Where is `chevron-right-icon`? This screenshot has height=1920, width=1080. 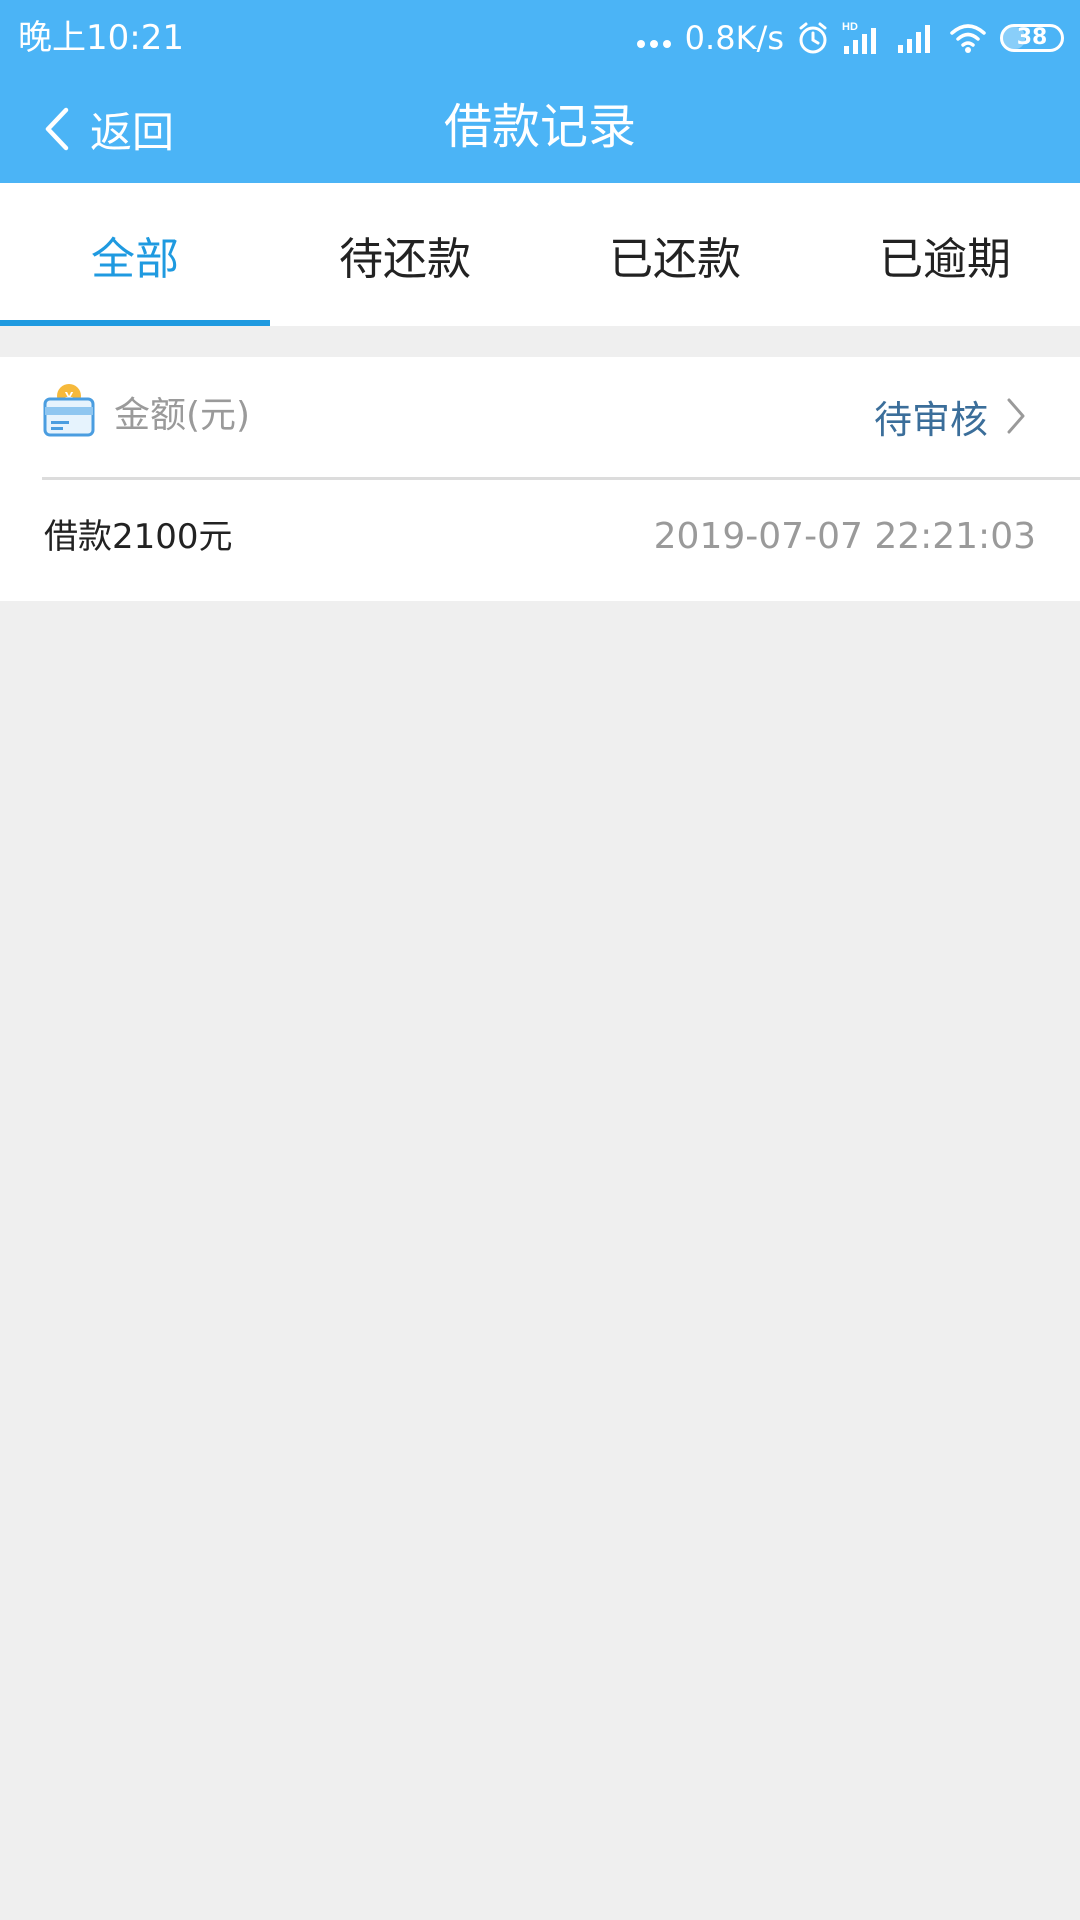 chevron-right-icon is located at coordinates (1016, 416).